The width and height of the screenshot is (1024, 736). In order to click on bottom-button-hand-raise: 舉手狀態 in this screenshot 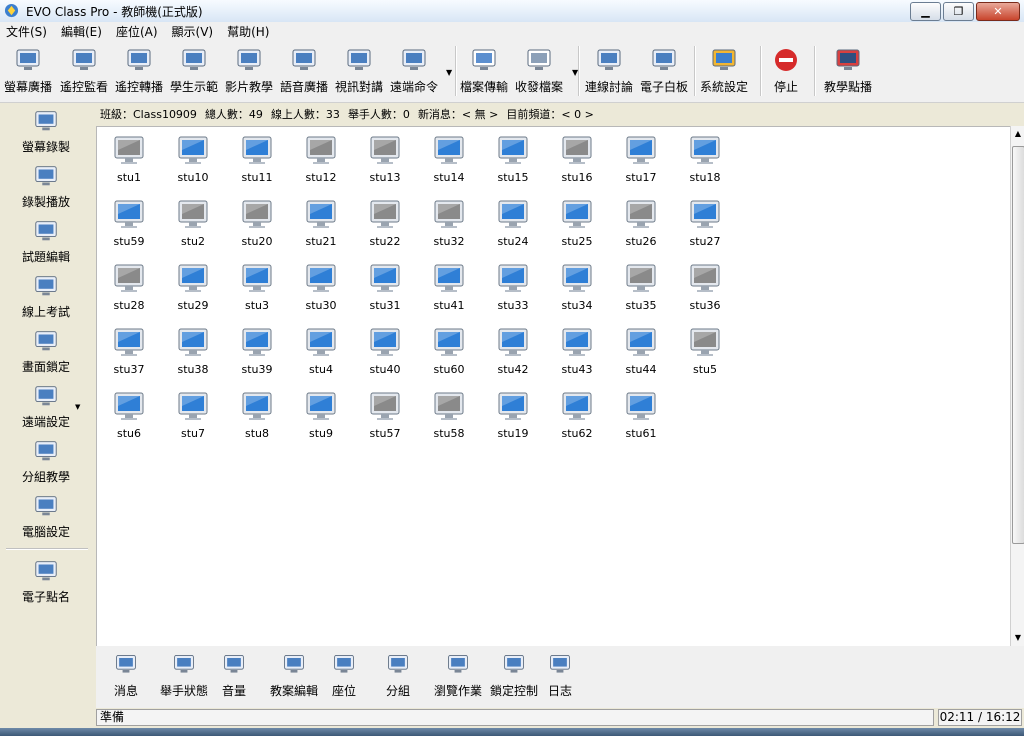, I will do `click(184, 675)`.